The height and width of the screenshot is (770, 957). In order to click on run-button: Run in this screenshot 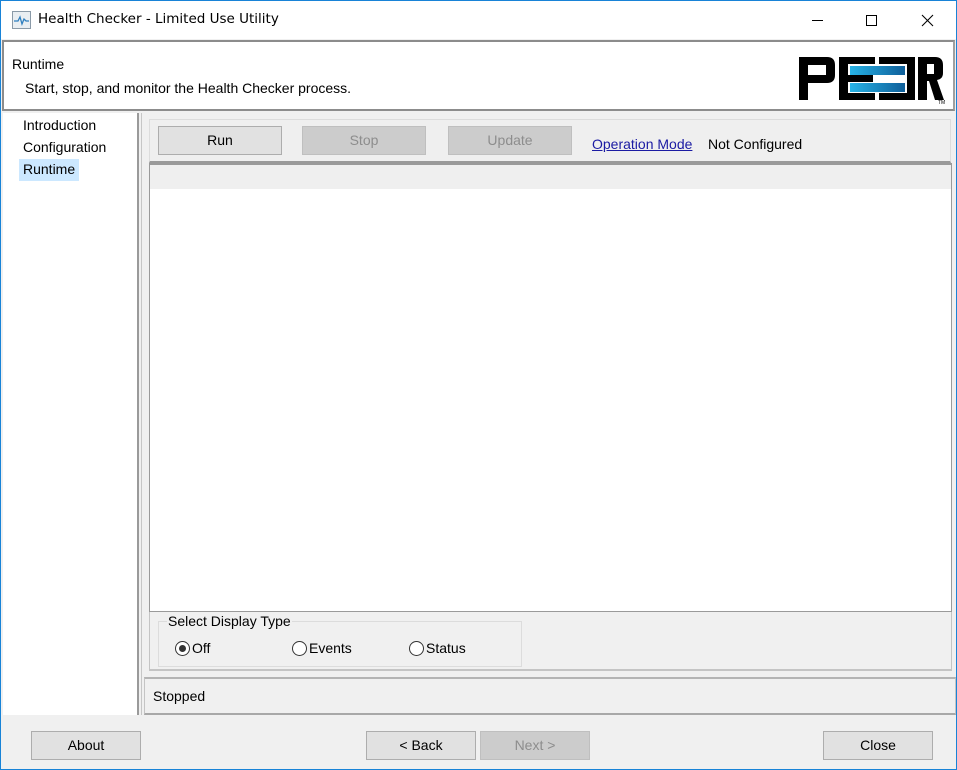, I will do `click(220, 140)`.